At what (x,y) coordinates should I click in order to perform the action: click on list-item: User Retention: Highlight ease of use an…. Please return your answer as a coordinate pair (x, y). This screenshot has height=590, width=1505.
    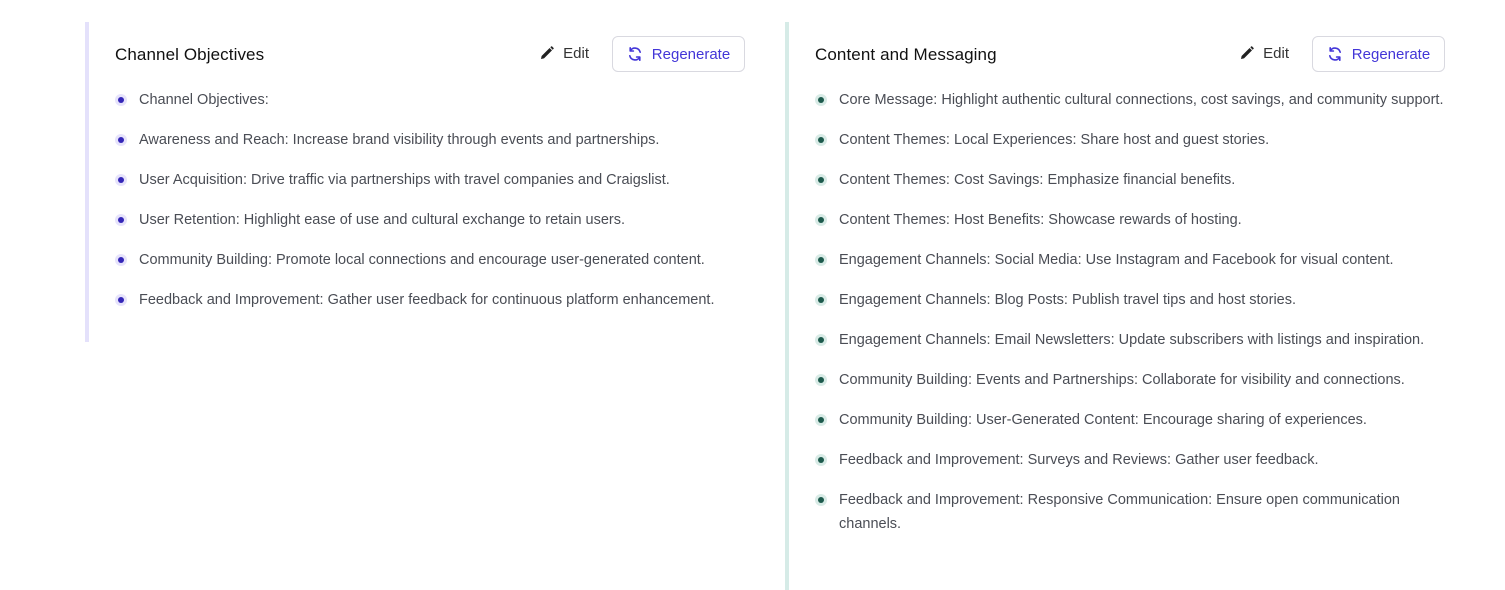
    Looking at the image, I should click on (430, 220).